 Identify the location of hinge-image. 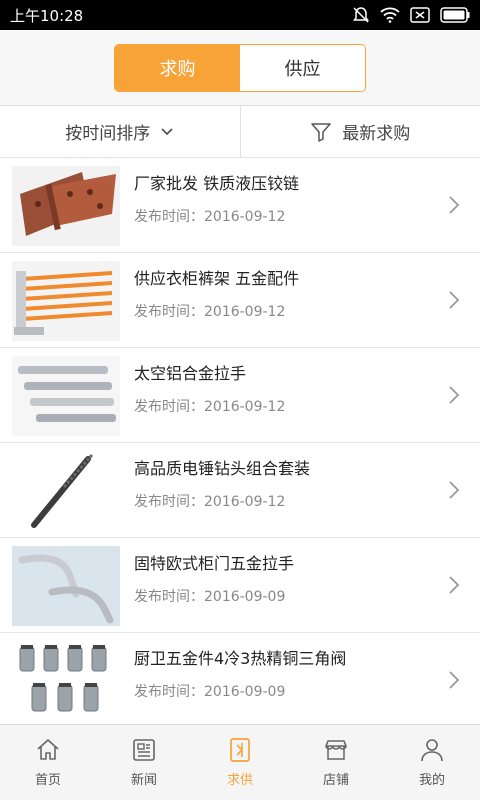
(66, 206).